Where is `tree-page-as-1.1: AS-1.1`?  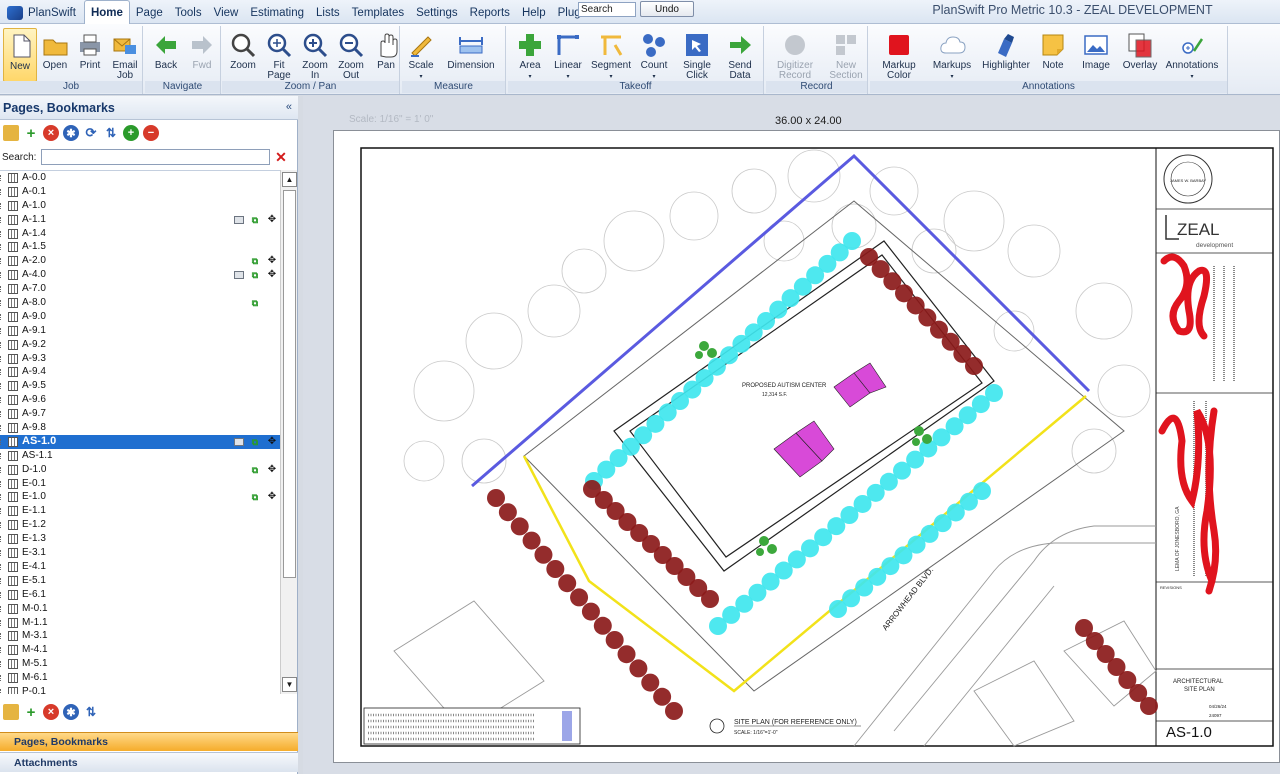
tree-page-as-1.1: AS-1.1 is located at coordinates (140, 456).